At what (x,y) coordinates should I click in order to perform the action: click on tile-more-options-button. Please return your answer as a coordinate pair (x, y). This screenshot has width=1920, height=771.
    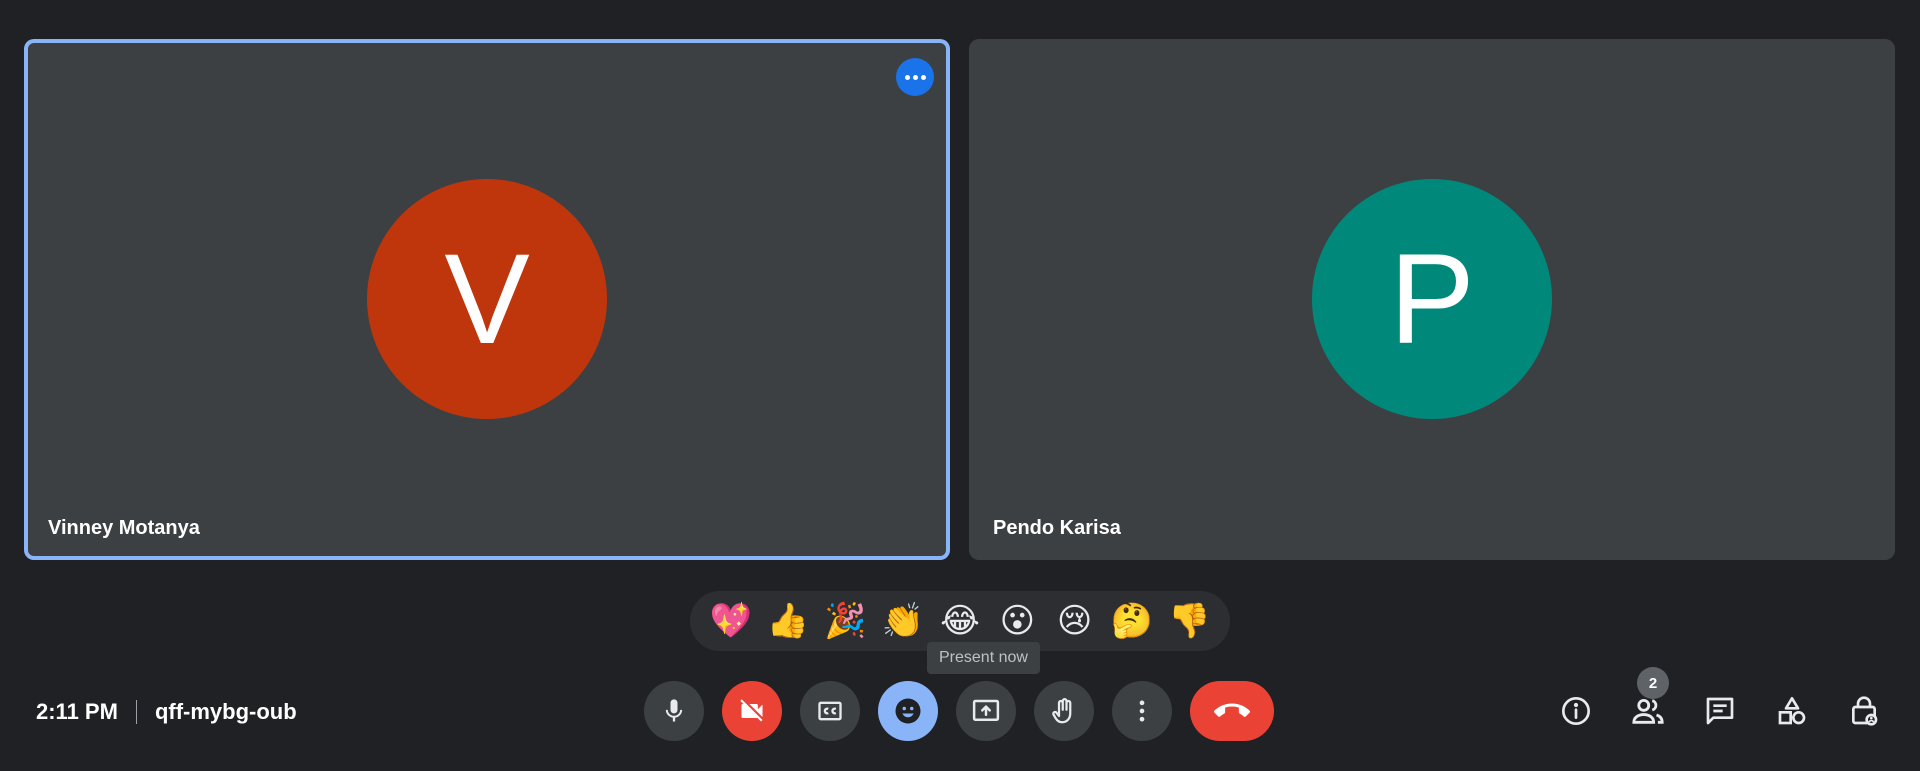
    Looking at the image, I should click on (915, 77).